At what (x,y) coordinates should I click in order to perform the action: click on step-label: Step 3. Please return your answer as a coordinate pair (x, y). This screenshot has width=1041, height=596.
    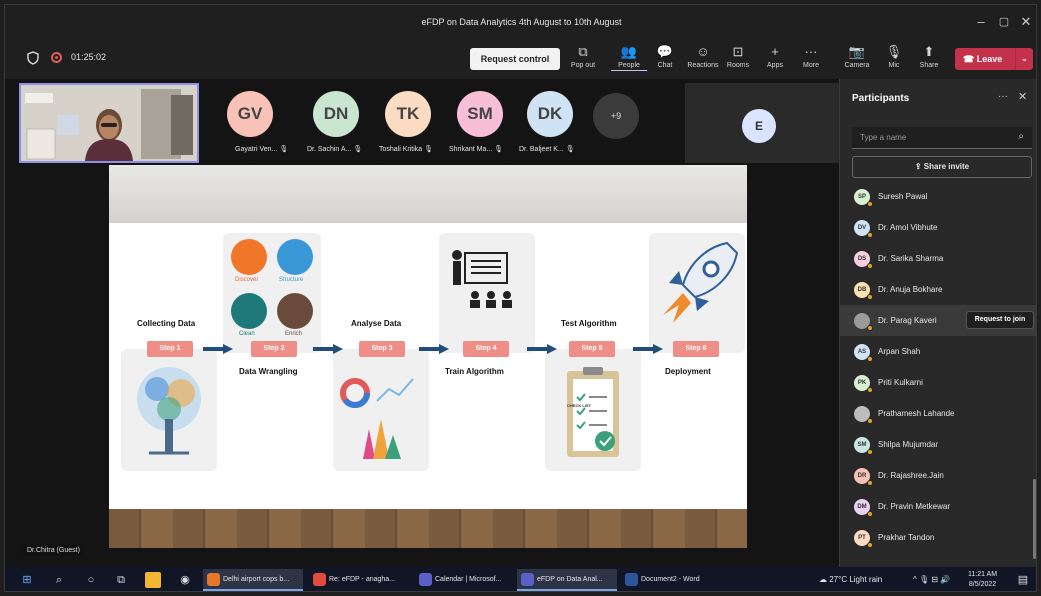
    Looking at the image, I should click on (382, 349).